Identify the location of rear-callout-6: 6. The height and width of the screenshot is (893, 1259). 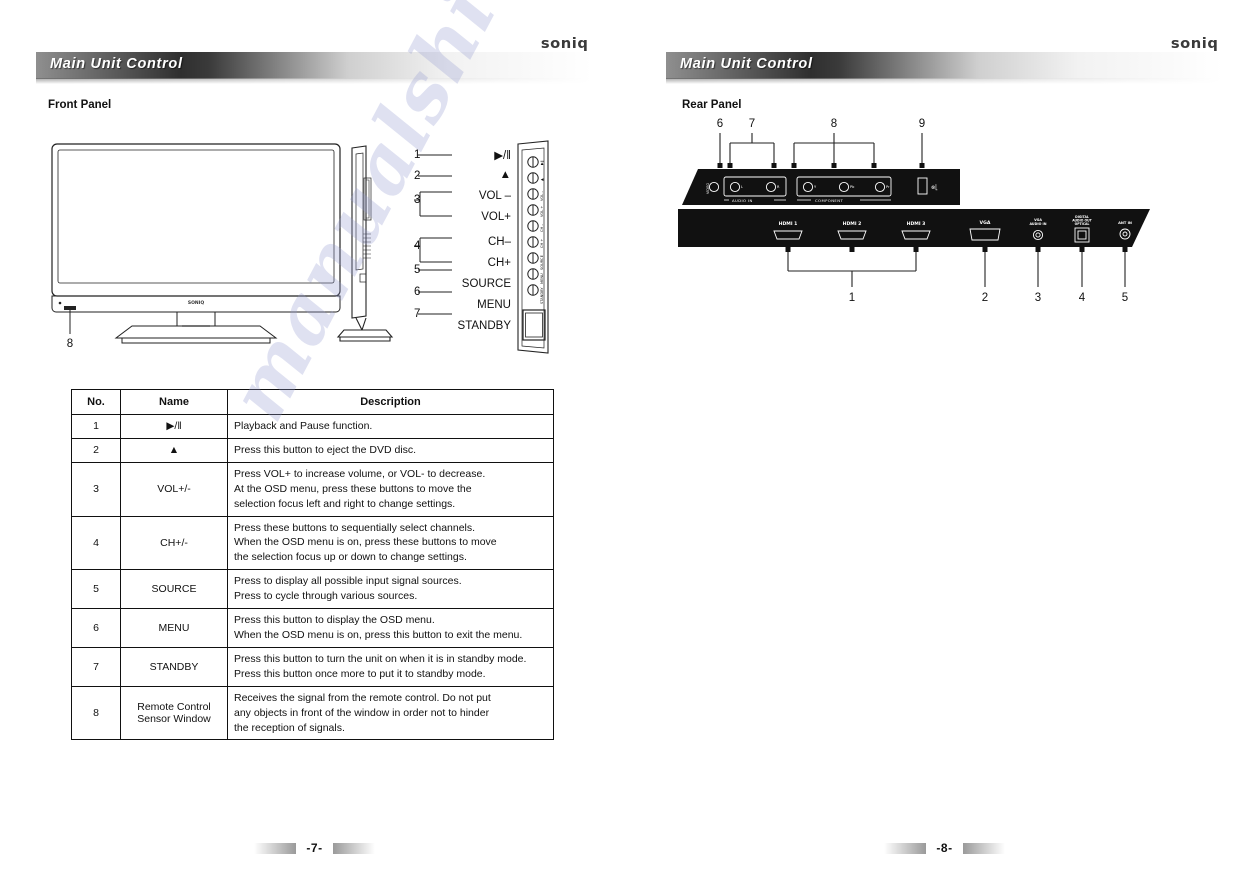
(720, 124).